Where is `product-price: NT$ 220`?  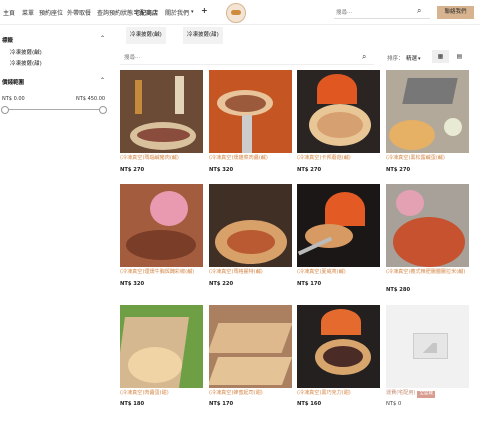
product-price: NT$ 220 is located at coordinates (221, 284).